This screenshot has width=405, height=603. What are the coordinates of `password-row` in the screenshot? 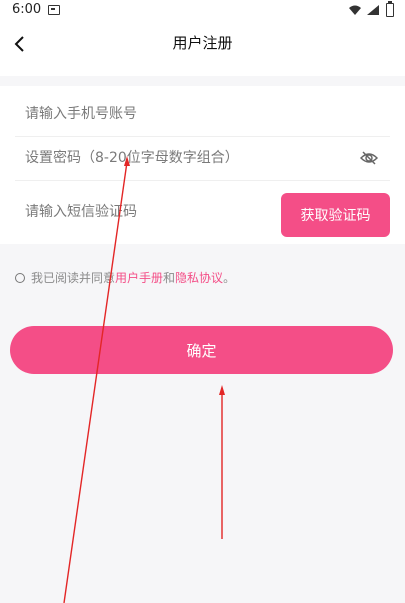 It's located at (202, 158).